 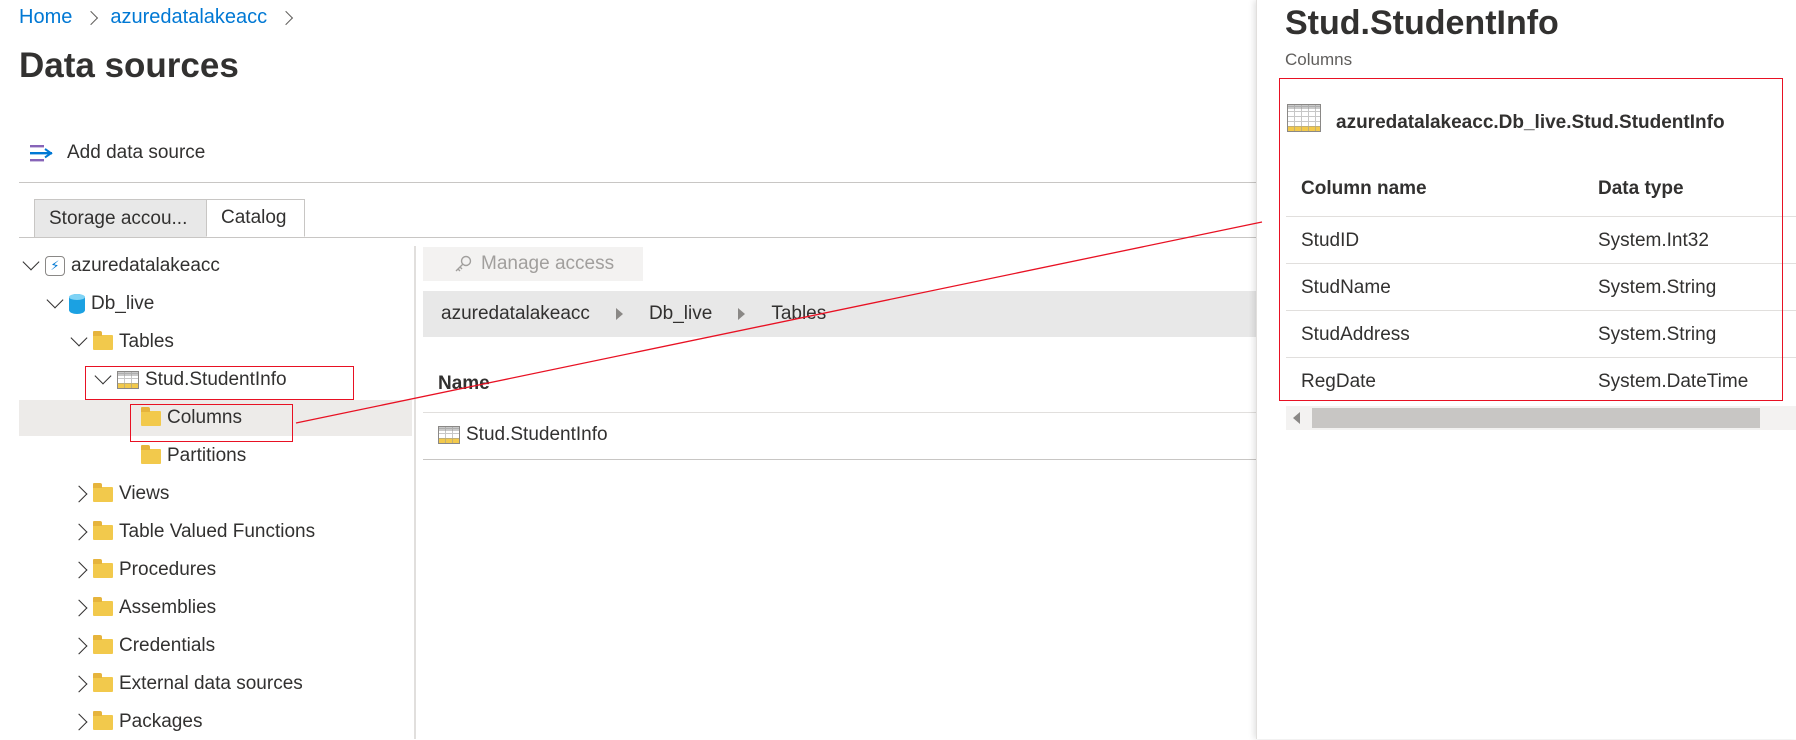 I want to click on annotation-connector-line, so click(x=779, y=322).